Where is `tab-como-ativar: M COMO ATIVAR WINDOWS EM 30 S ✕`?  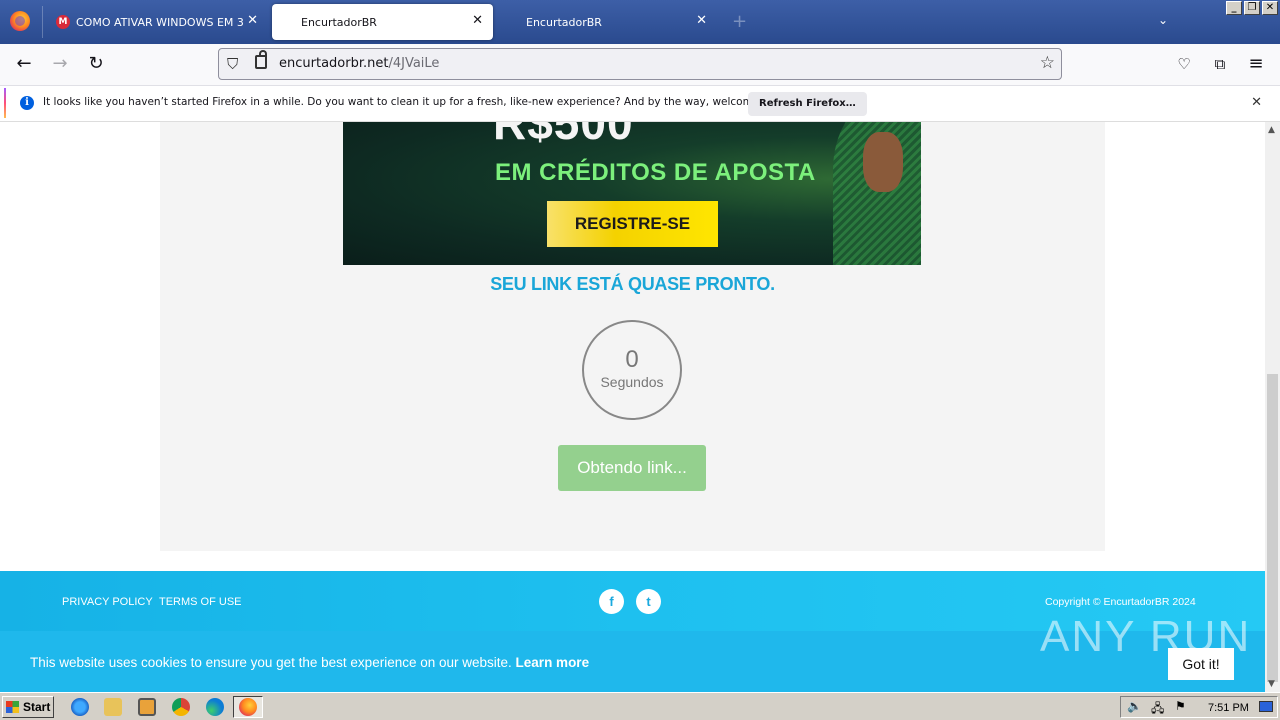 tab-como-ativar: M COMO ATIVAR WINDOWS EM 30 S ✕ is located at coordinates (155, 22).